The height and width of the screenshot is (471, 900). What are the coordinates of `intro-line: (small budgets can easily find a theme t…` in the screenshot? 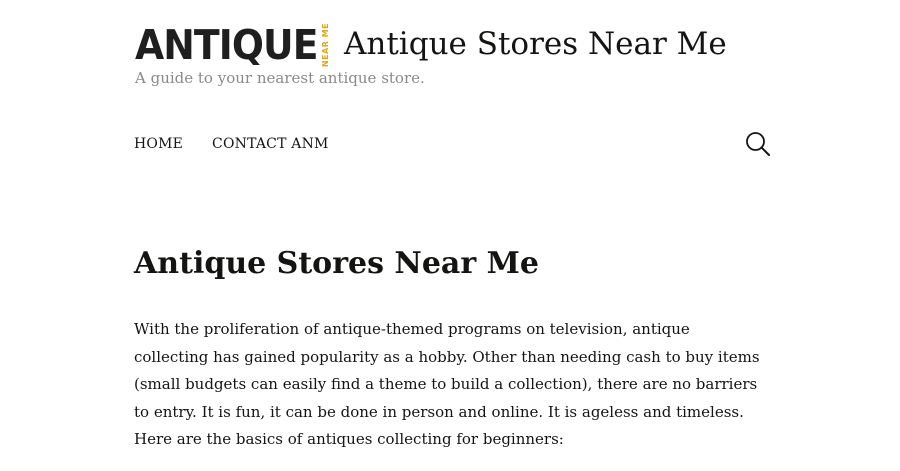 It's located at (446, 384).